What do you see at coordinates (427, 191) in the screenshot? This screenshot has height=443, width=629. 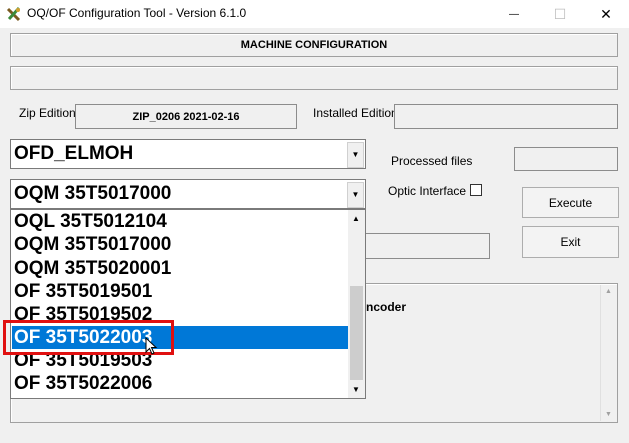 I see `optic-interface-label: Optic Interface` at bounding box center [427, 191].